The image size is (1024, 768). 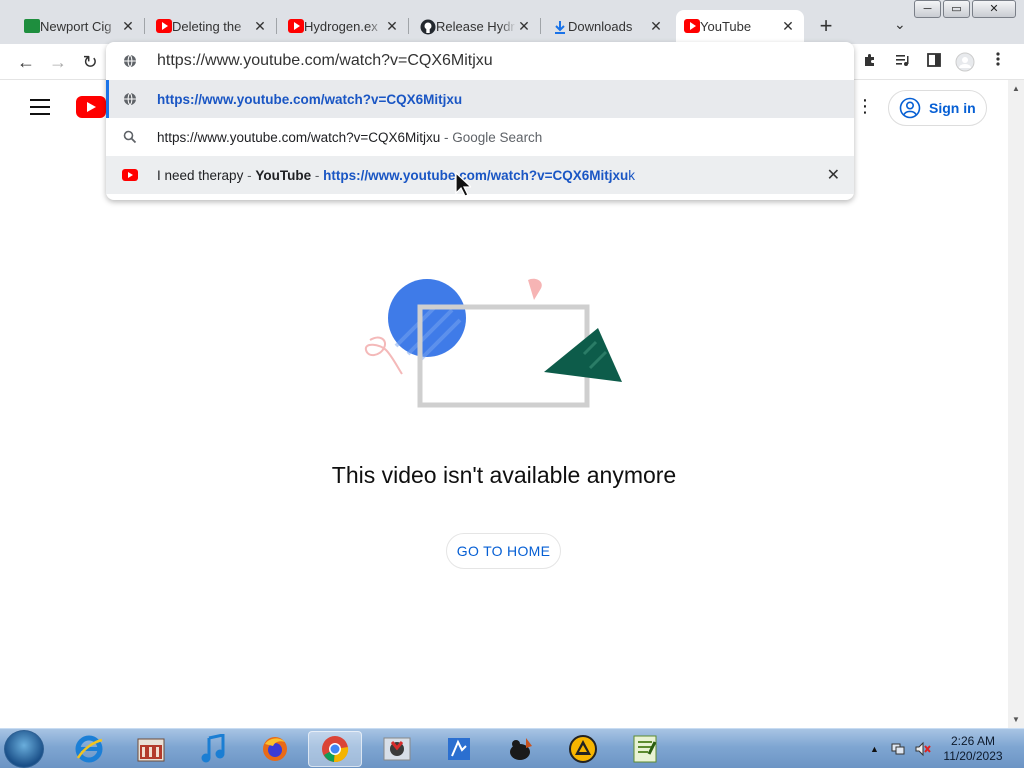 I want to click on remove-suggestion-icon: ✕, so click(x=833, y=175).